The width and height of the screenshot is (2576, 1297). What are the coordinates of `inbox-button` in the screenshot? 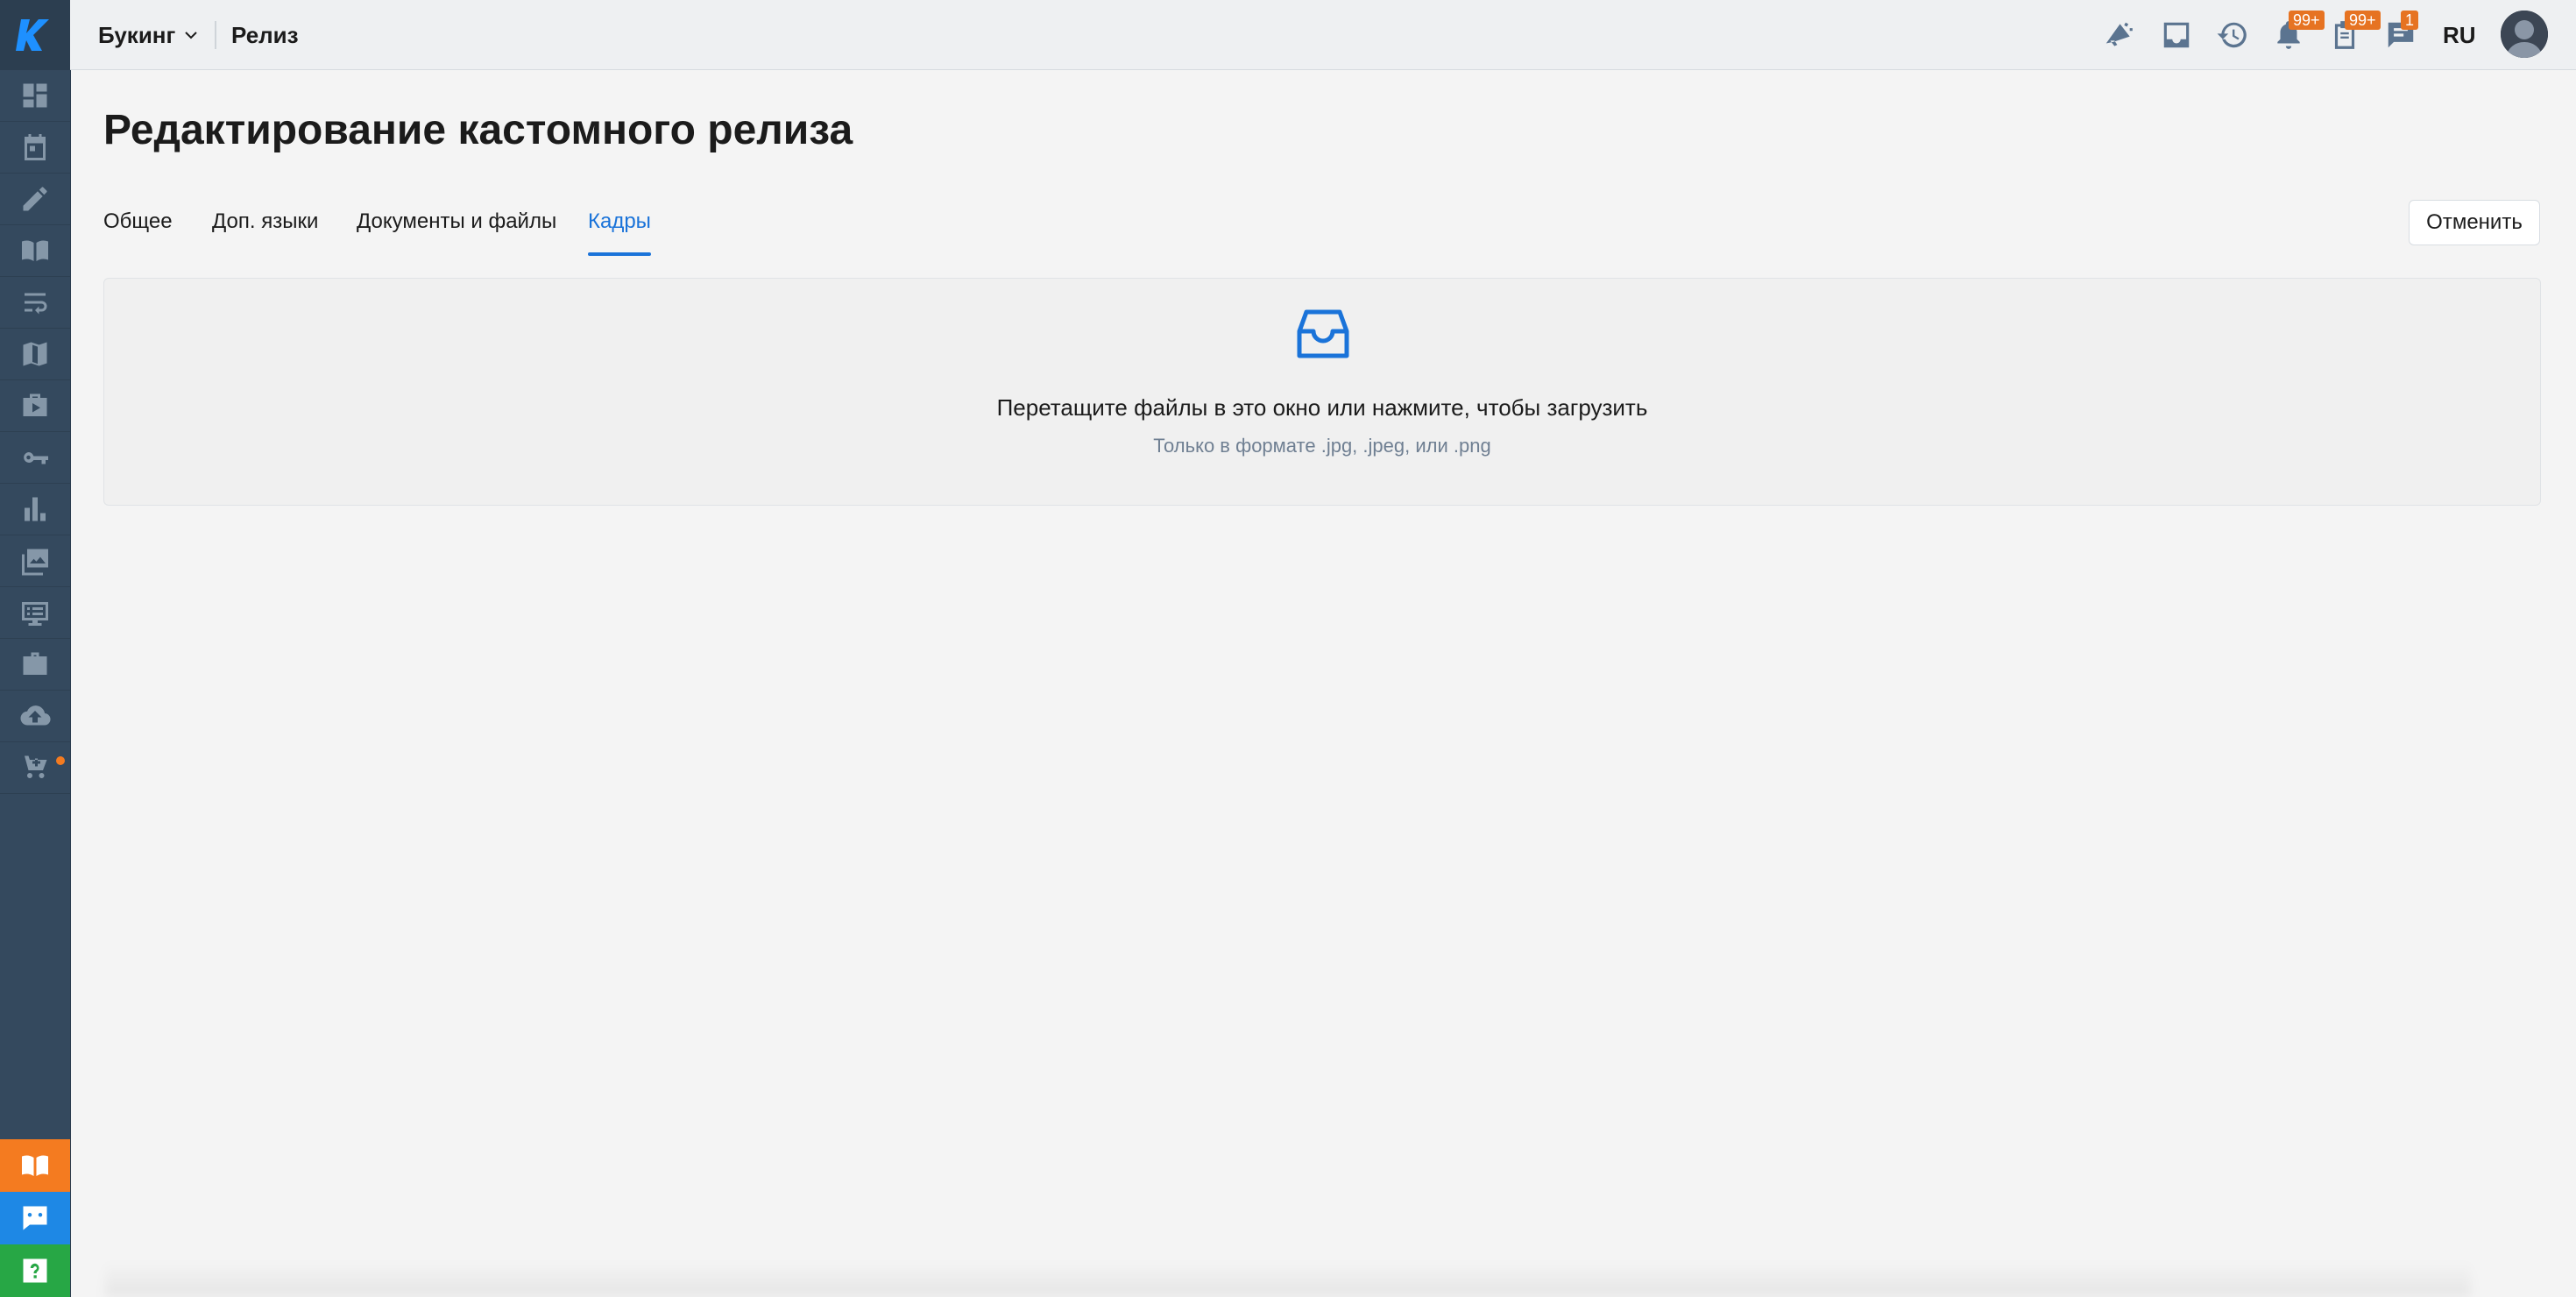 It's located at (2176, 35).